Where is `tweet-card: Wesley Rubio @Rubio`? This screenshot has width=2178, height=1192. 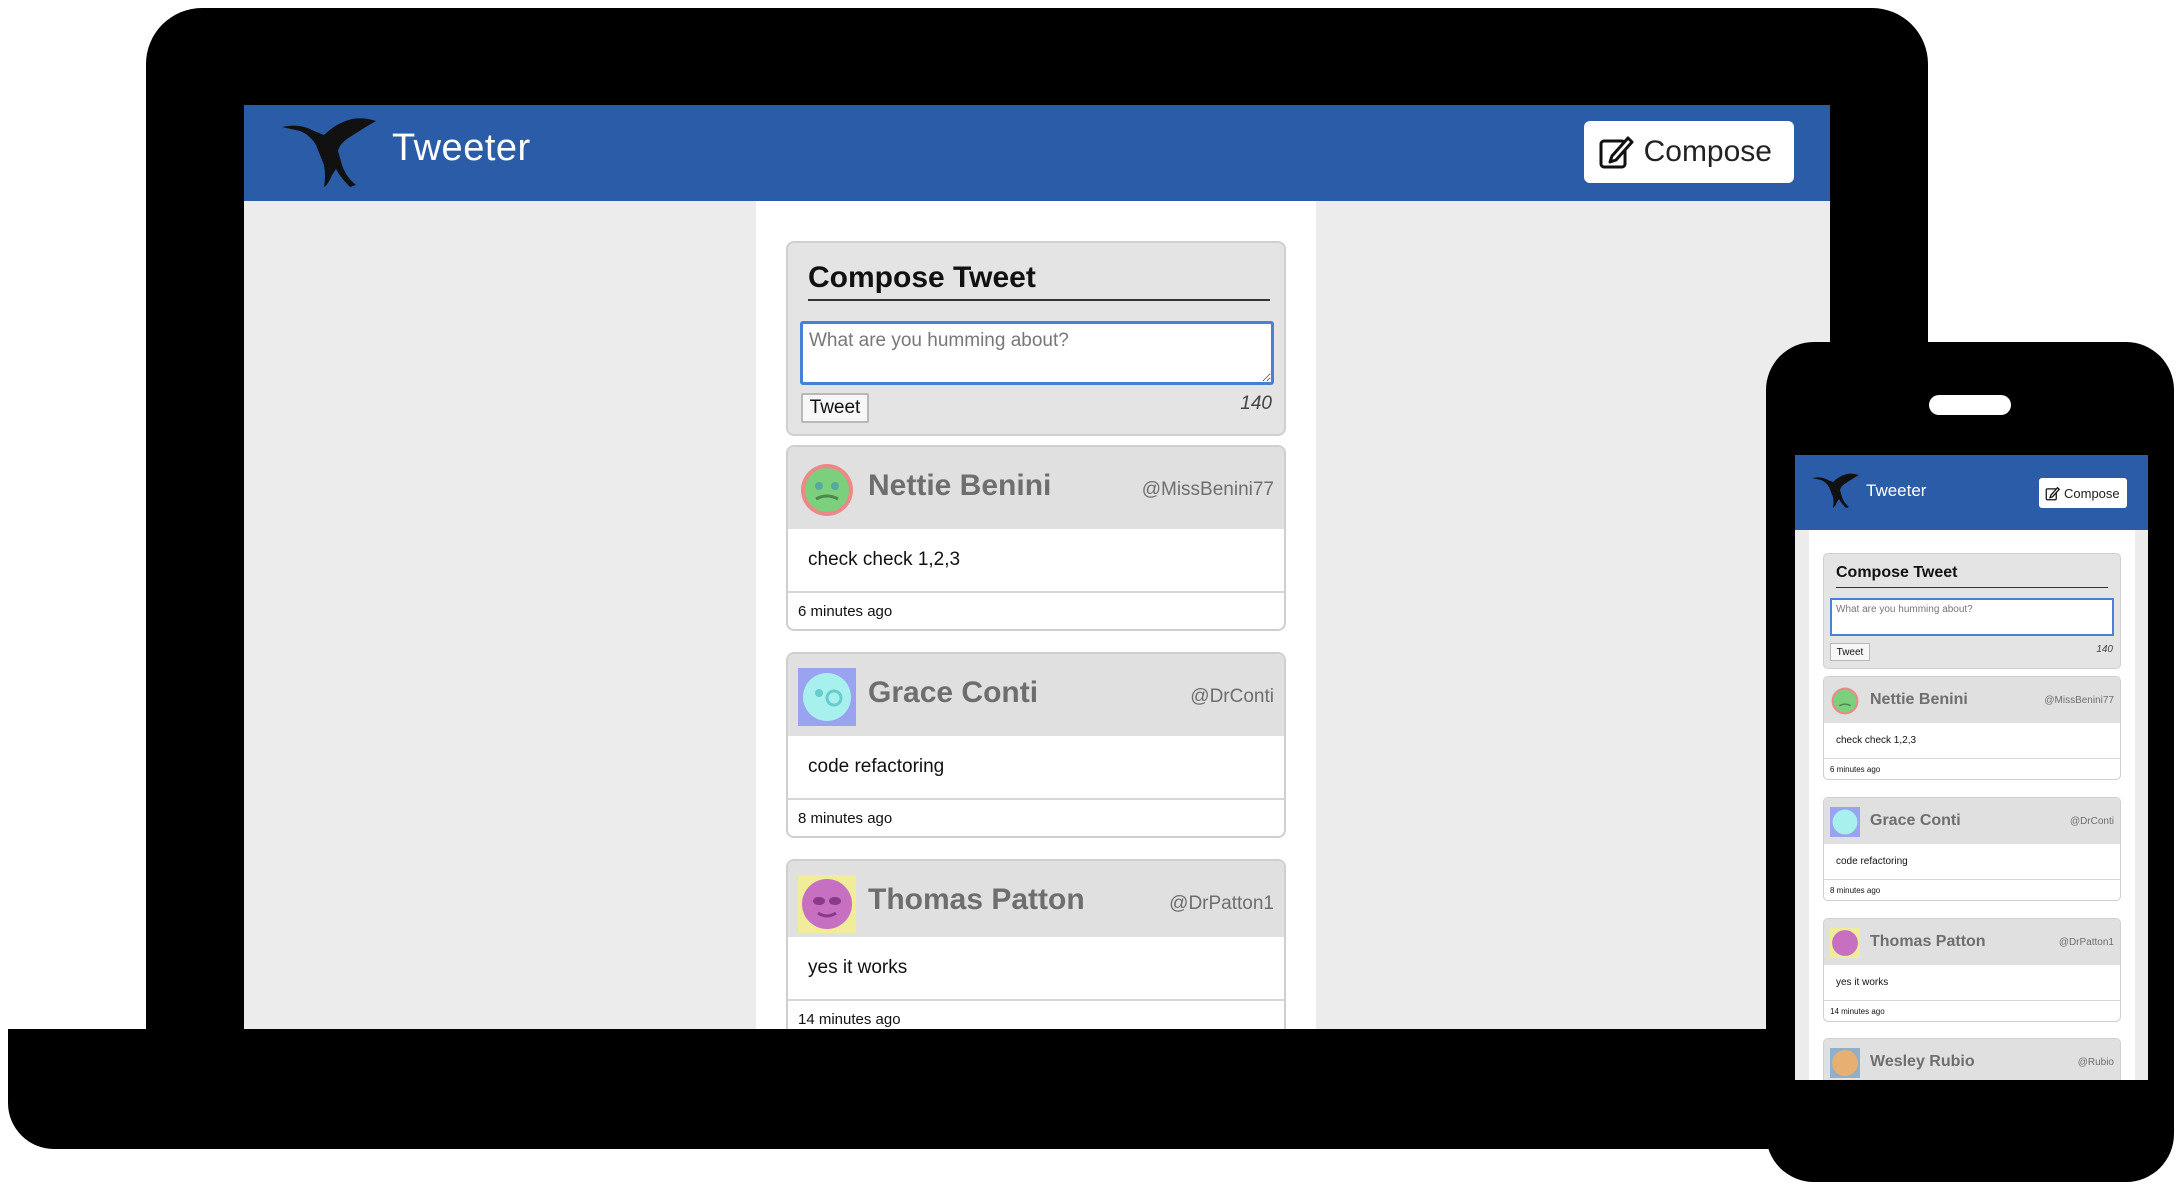 tweet-card: Wesley Rubio @Rubio is located at coordinates (1972, 1059).